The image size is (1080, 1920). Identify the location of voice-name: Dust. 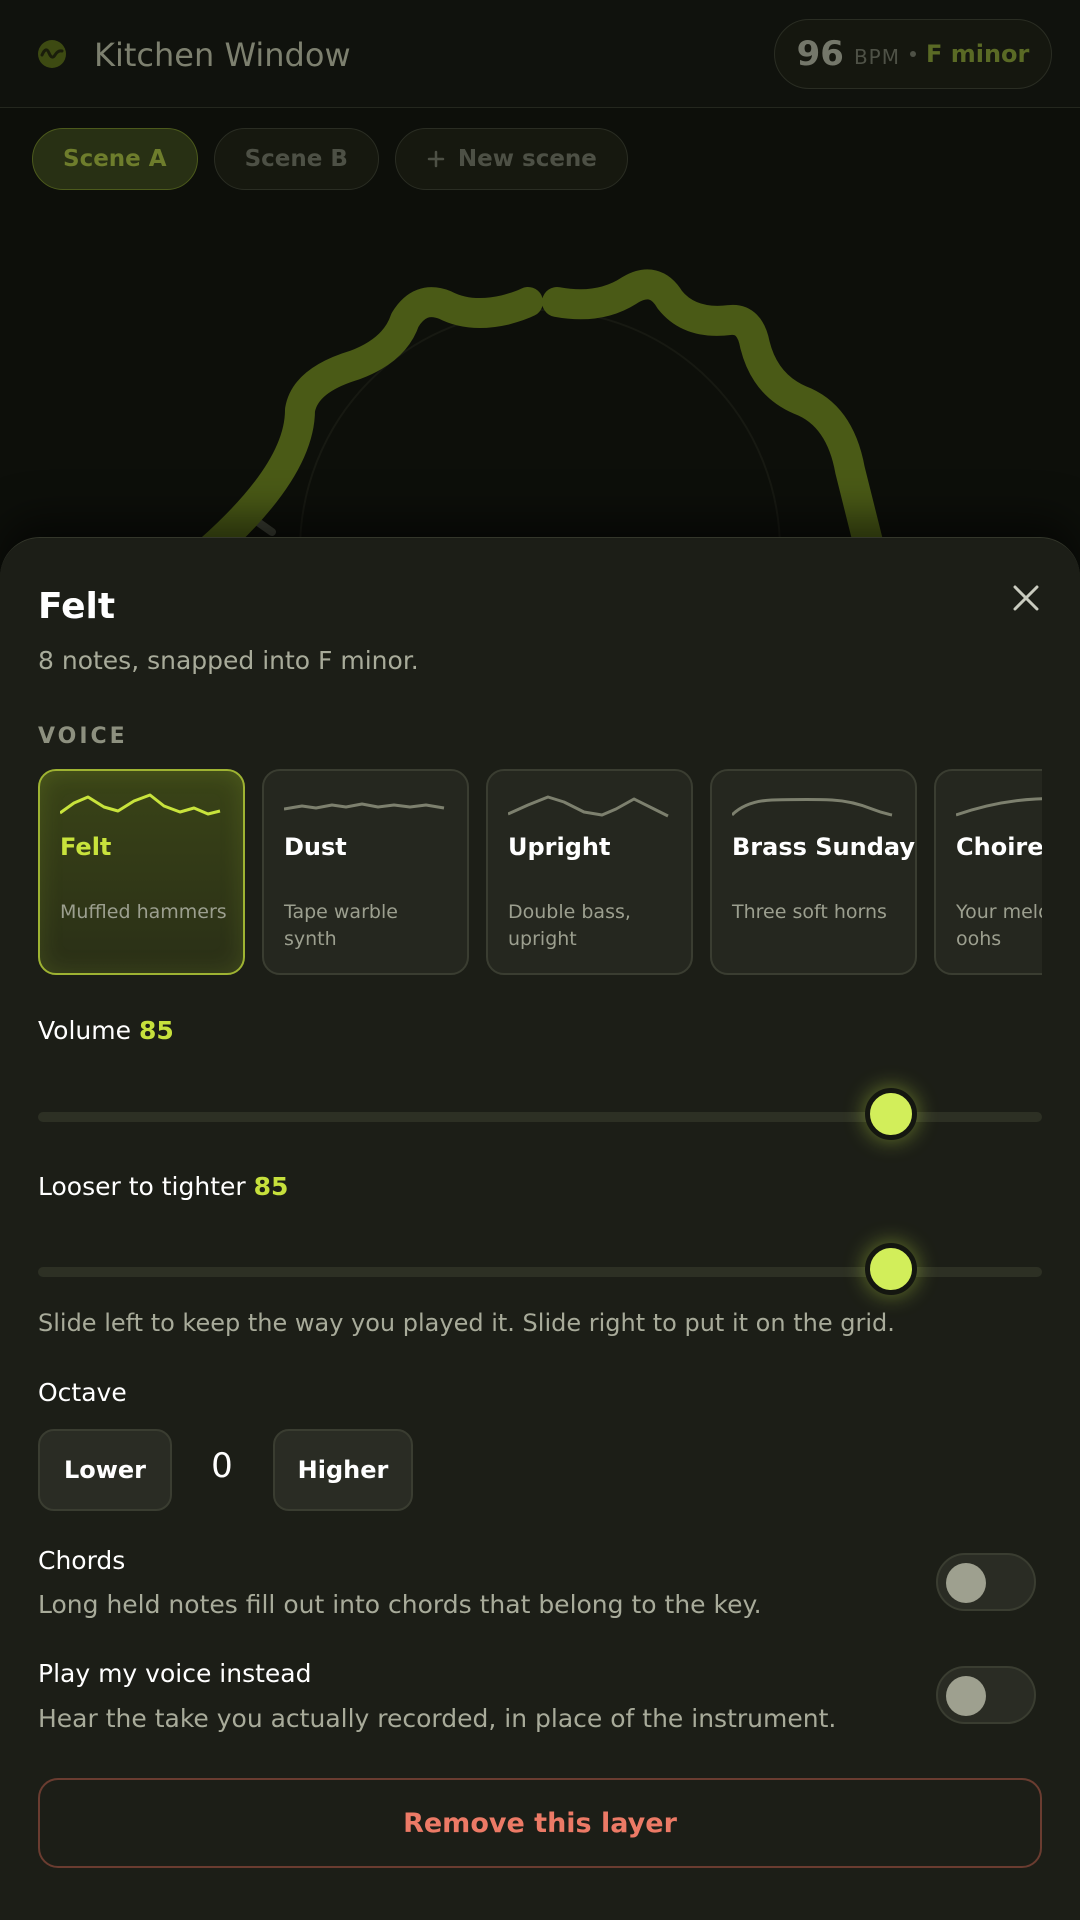
(315, 847).